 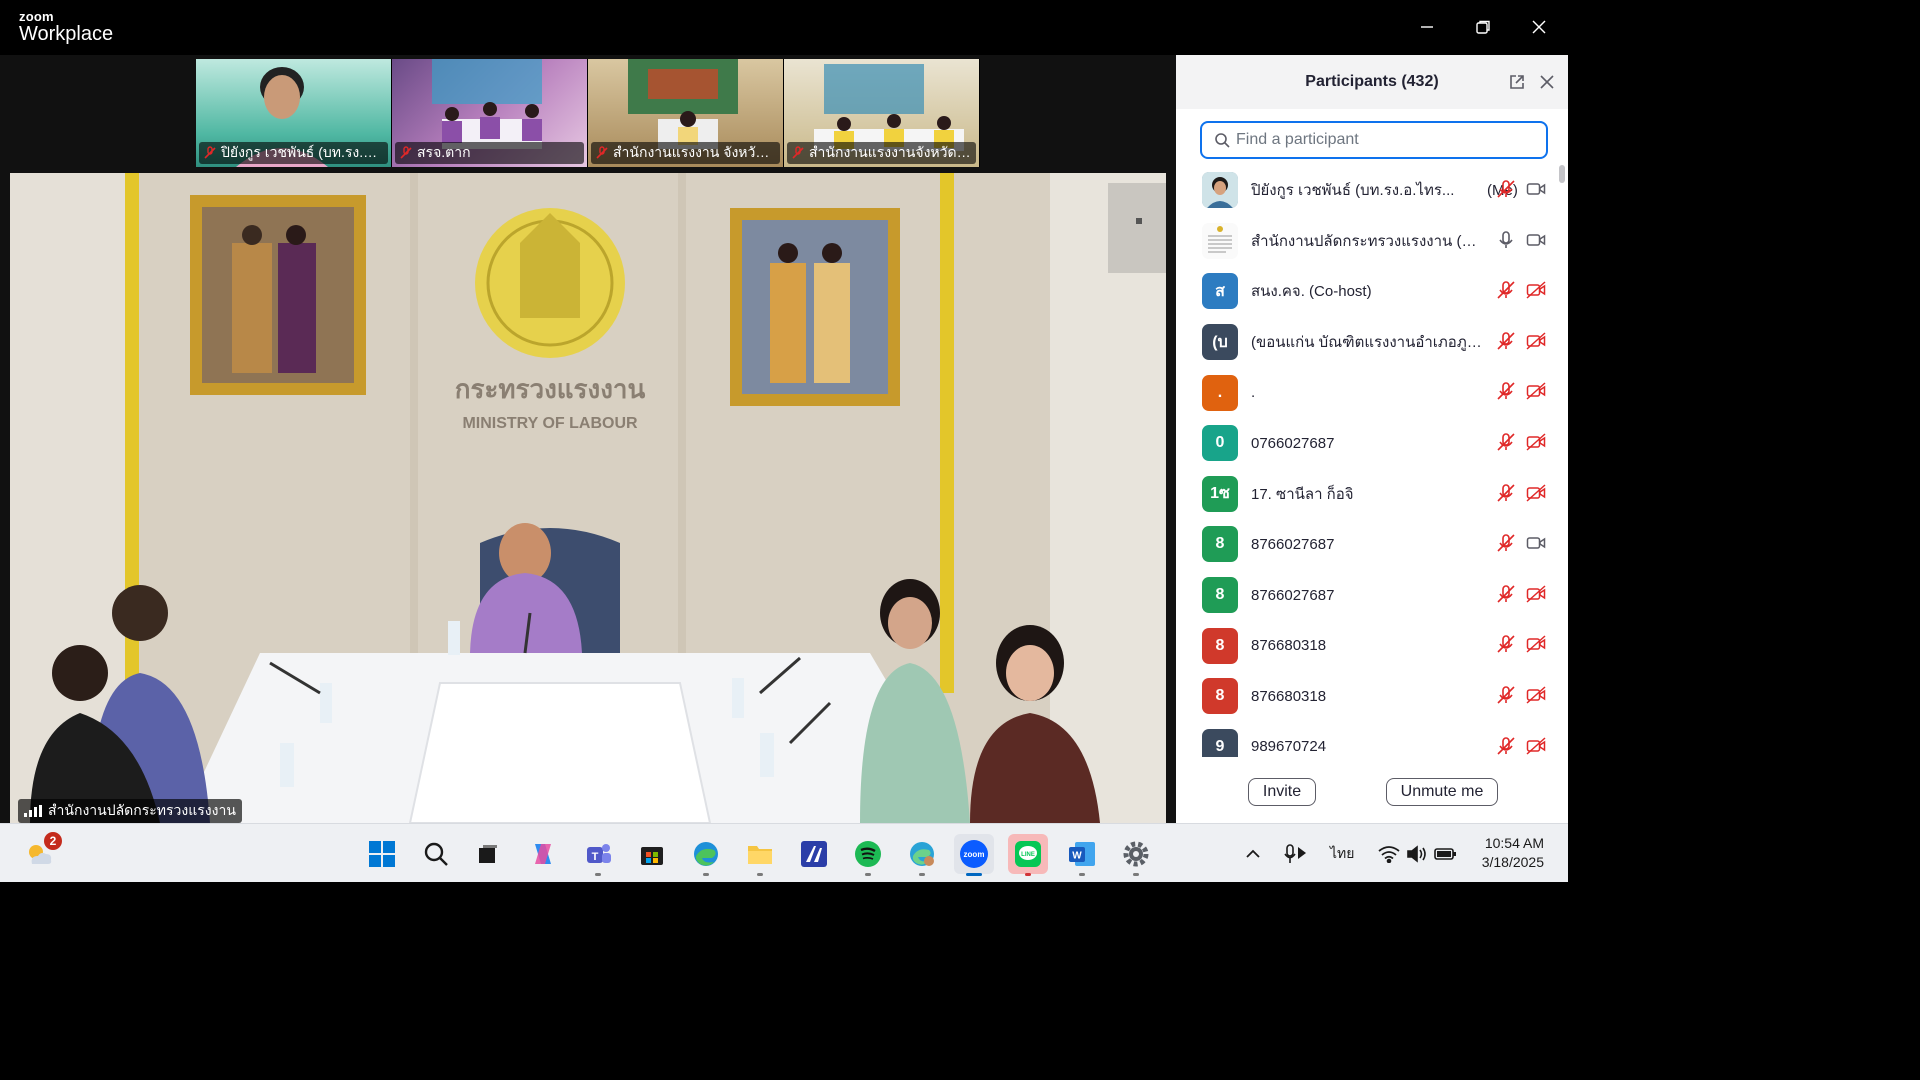 What do you see at coordinates (1302, 494) in the screenshot?
I see `participant-name: 17. ซานีลา ก็อจิ` at bounding box center [1302, 494].